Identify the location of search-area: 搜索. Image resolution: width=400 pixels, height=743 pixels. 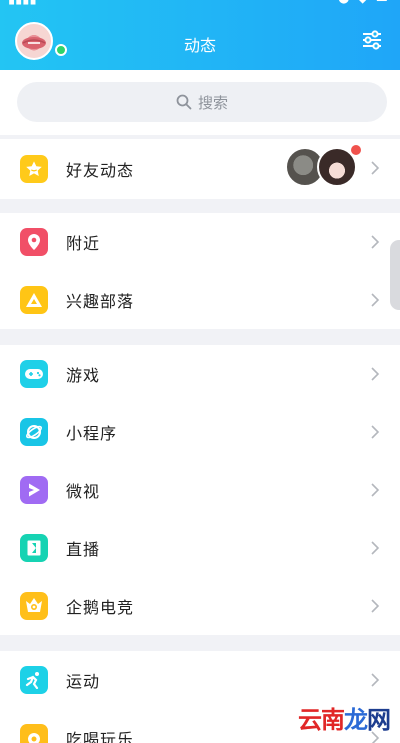
(200, 102).